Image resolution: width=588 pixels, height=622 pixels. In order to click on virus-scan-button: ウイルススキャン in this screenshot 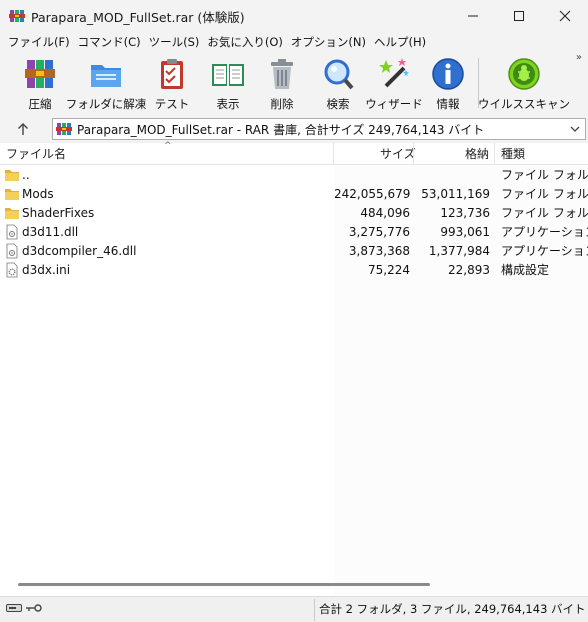, I will do `click(524, 84)`.